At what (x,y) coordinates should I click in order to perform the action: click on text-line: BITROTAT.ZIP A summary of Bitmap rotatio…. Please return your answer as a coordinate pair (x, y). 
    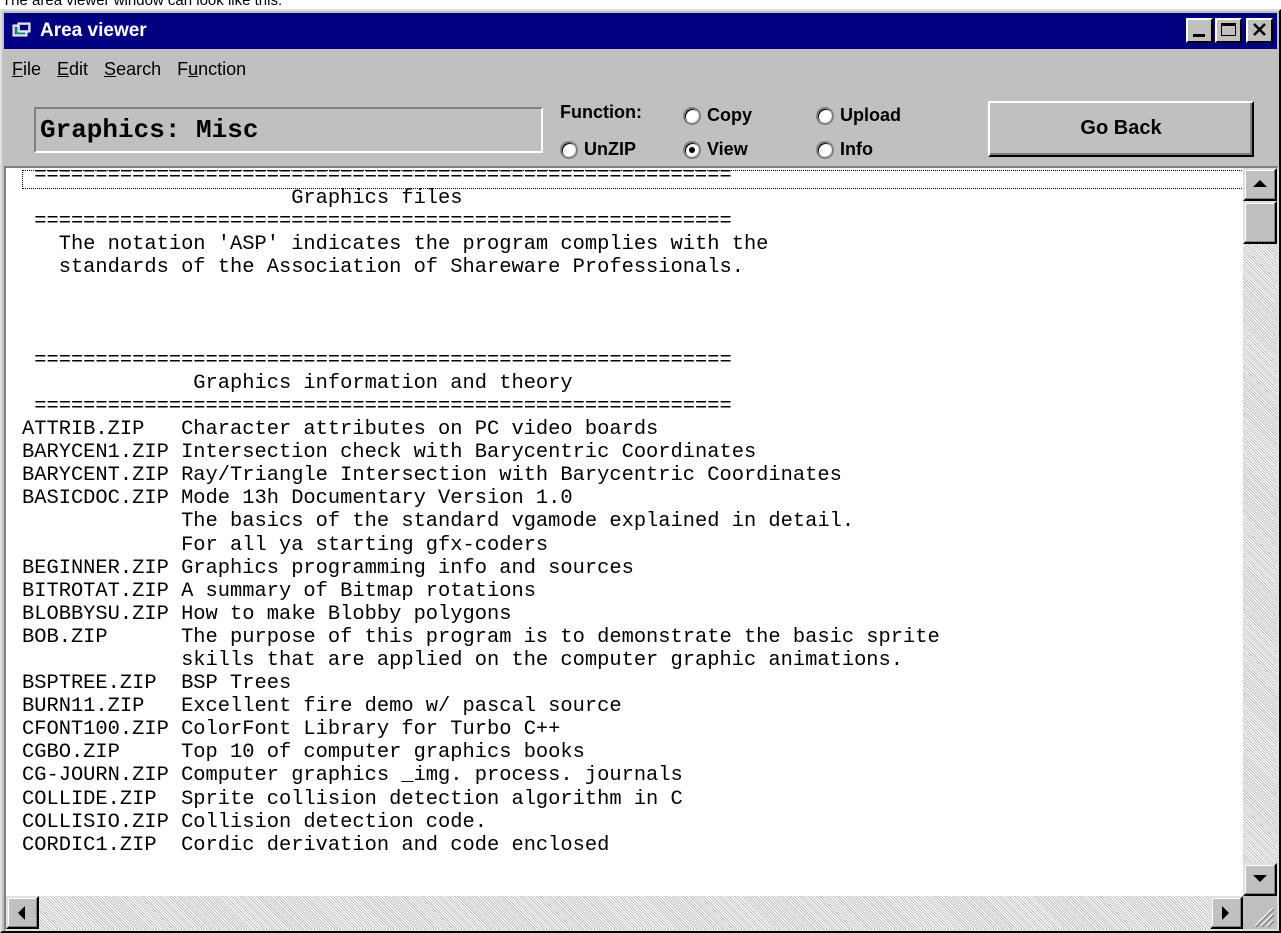
    Looking at the image, I should click on (279, 591).